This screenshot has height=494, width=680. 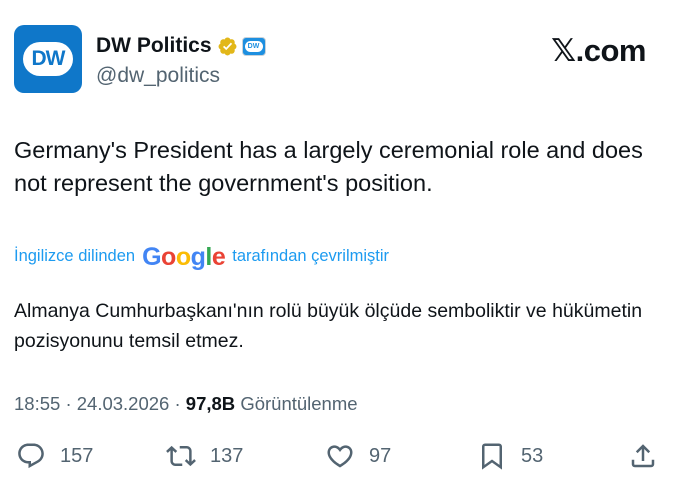 What do you see at coordinates (227, 455) in the screenshot?
I see `repost-count: 137` at bounding box center [227, 455].